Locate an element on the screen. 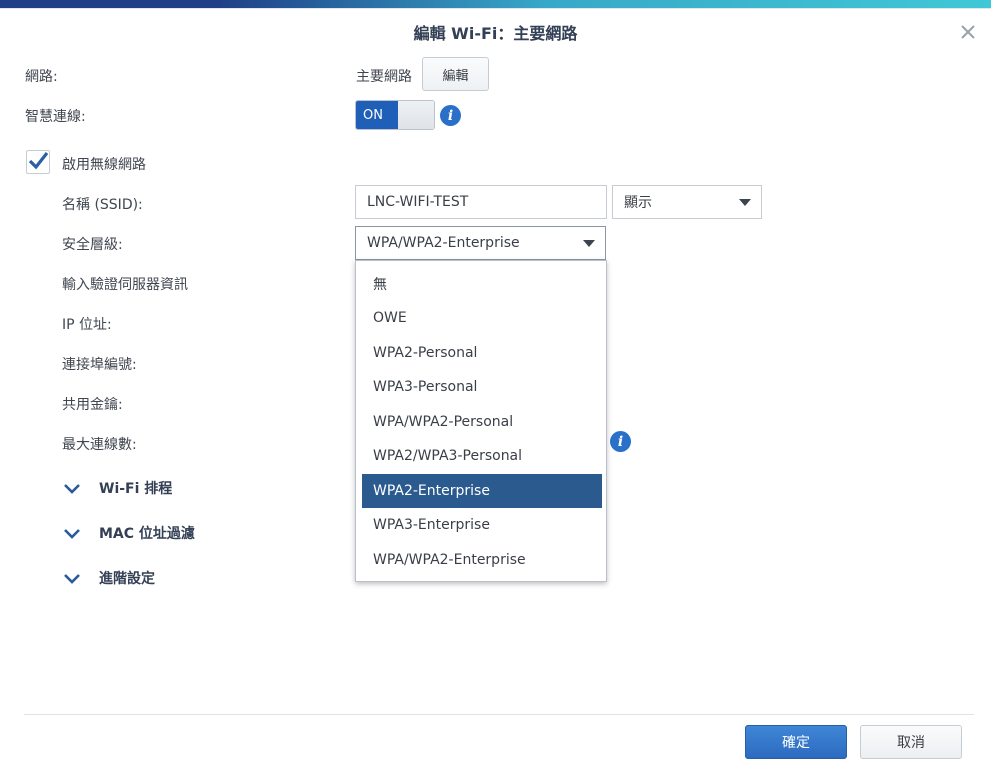 This screenshot has height=768, width=991. section-mac-filter: MAC 位址過濾 is located at coordinates (128, 533).